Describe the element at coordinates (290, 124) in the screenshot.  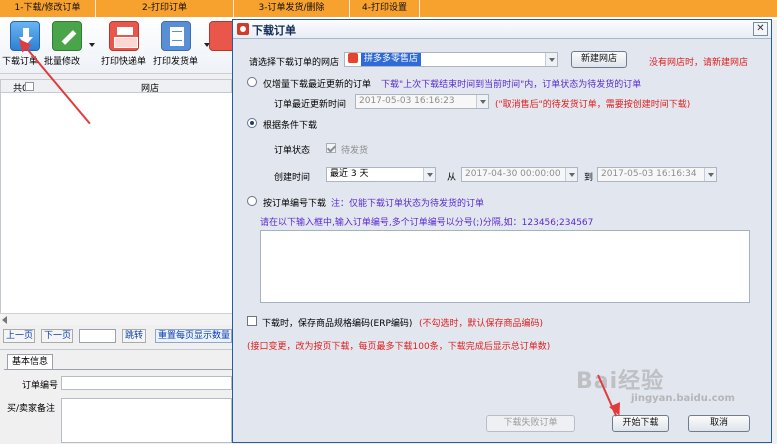
I see `condition-download-label: 根据条件下载` at that location.